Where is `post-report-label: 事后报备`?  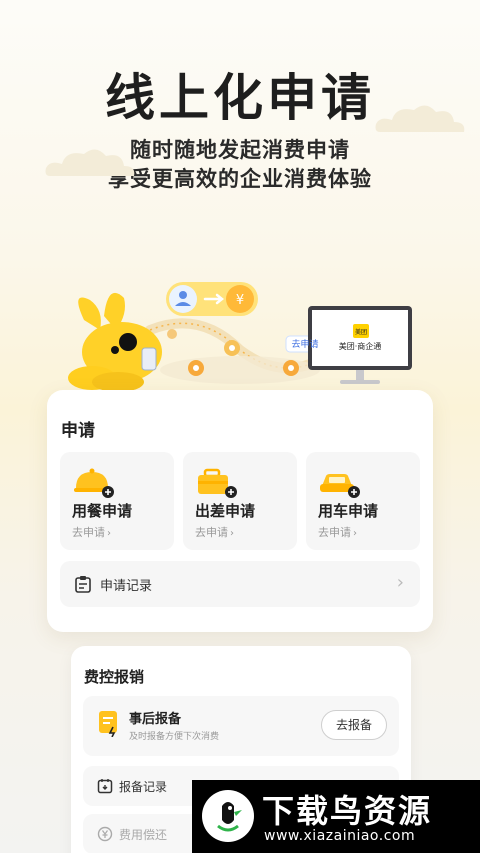
post-report-label: 事后报备 is located at coordinates (155, 719).